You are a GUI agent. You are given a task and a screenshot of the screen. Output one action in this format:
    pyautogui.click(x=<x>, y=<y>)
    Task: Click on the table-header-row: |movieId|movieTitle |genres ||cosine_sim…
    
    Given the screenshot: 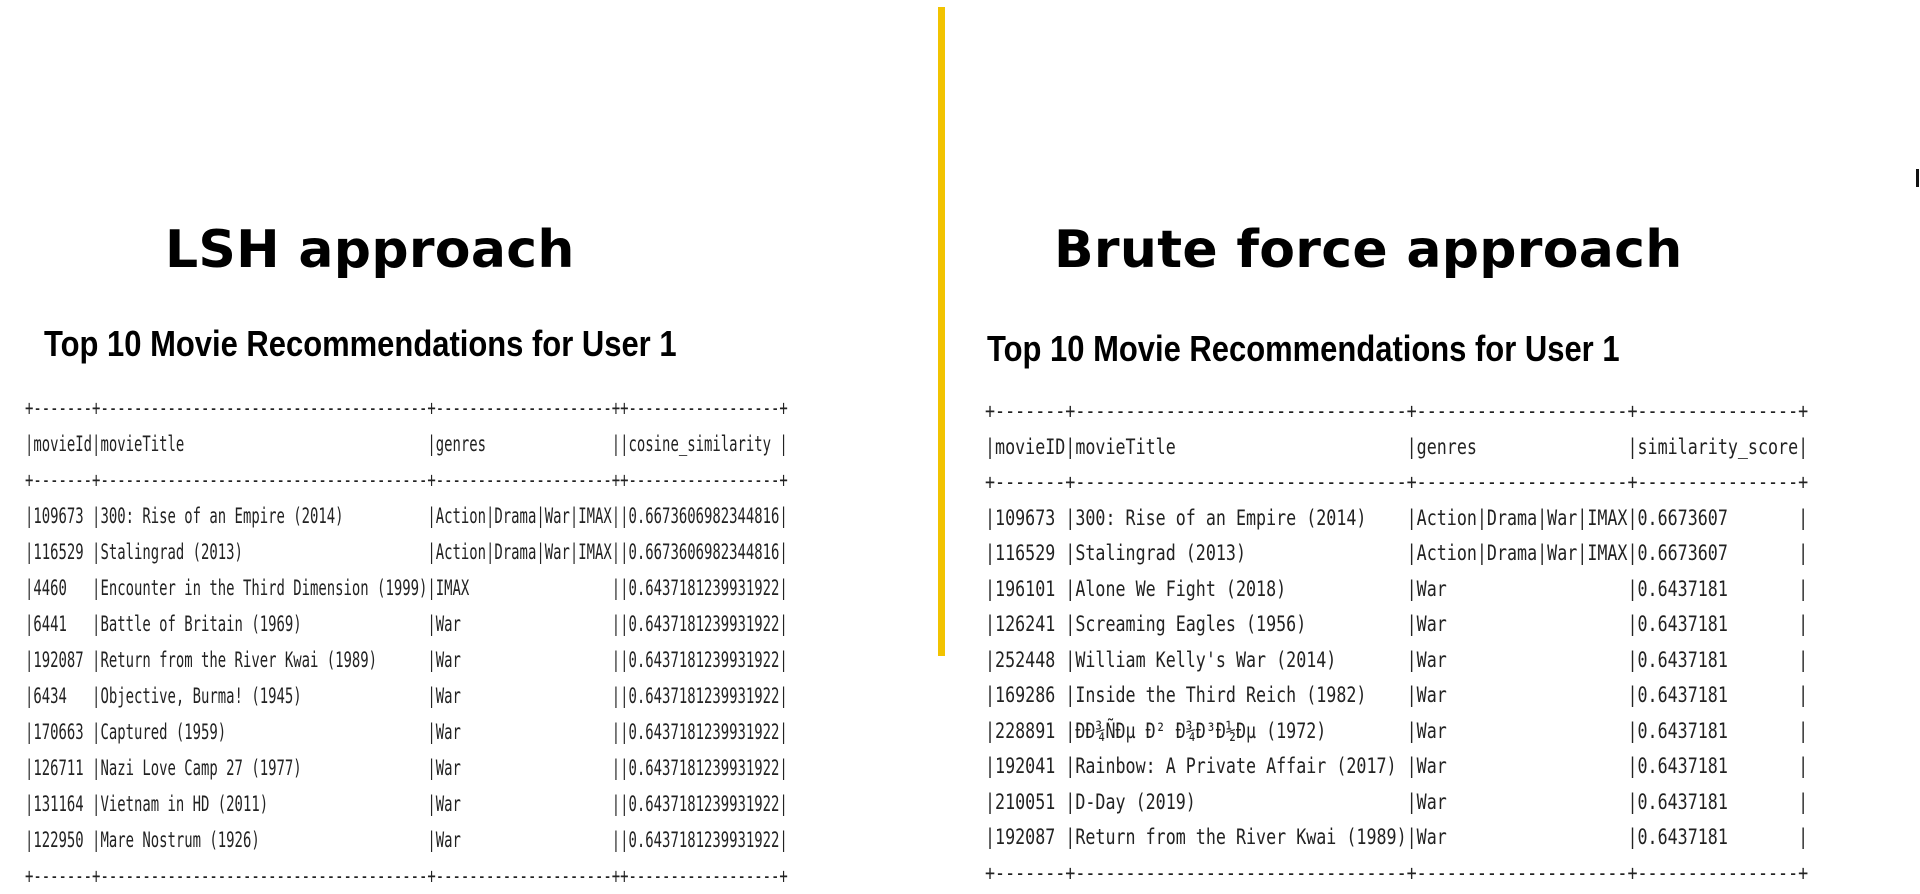 What is the action you would take?
    pyautogui.click(x=406, y=444)
    